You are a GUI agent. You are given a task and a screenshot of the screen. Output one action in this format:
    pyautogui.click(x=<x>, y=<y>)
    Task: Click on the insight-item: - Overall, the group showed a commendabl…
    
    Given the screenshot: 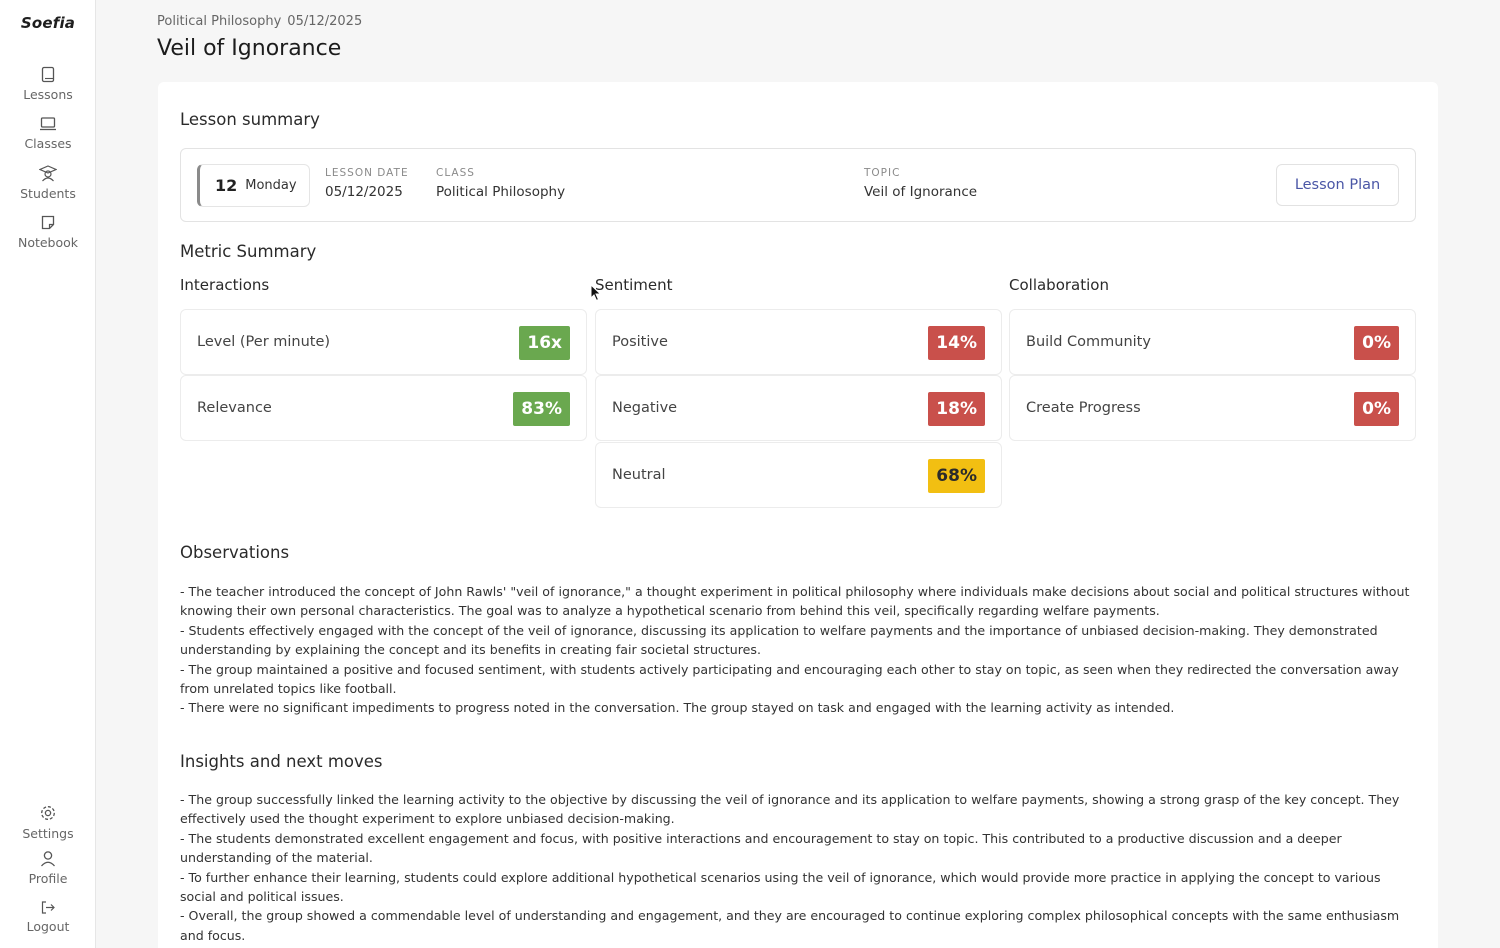 What is the action you would take?
    pyautogui.click(x=790, y=925)
    